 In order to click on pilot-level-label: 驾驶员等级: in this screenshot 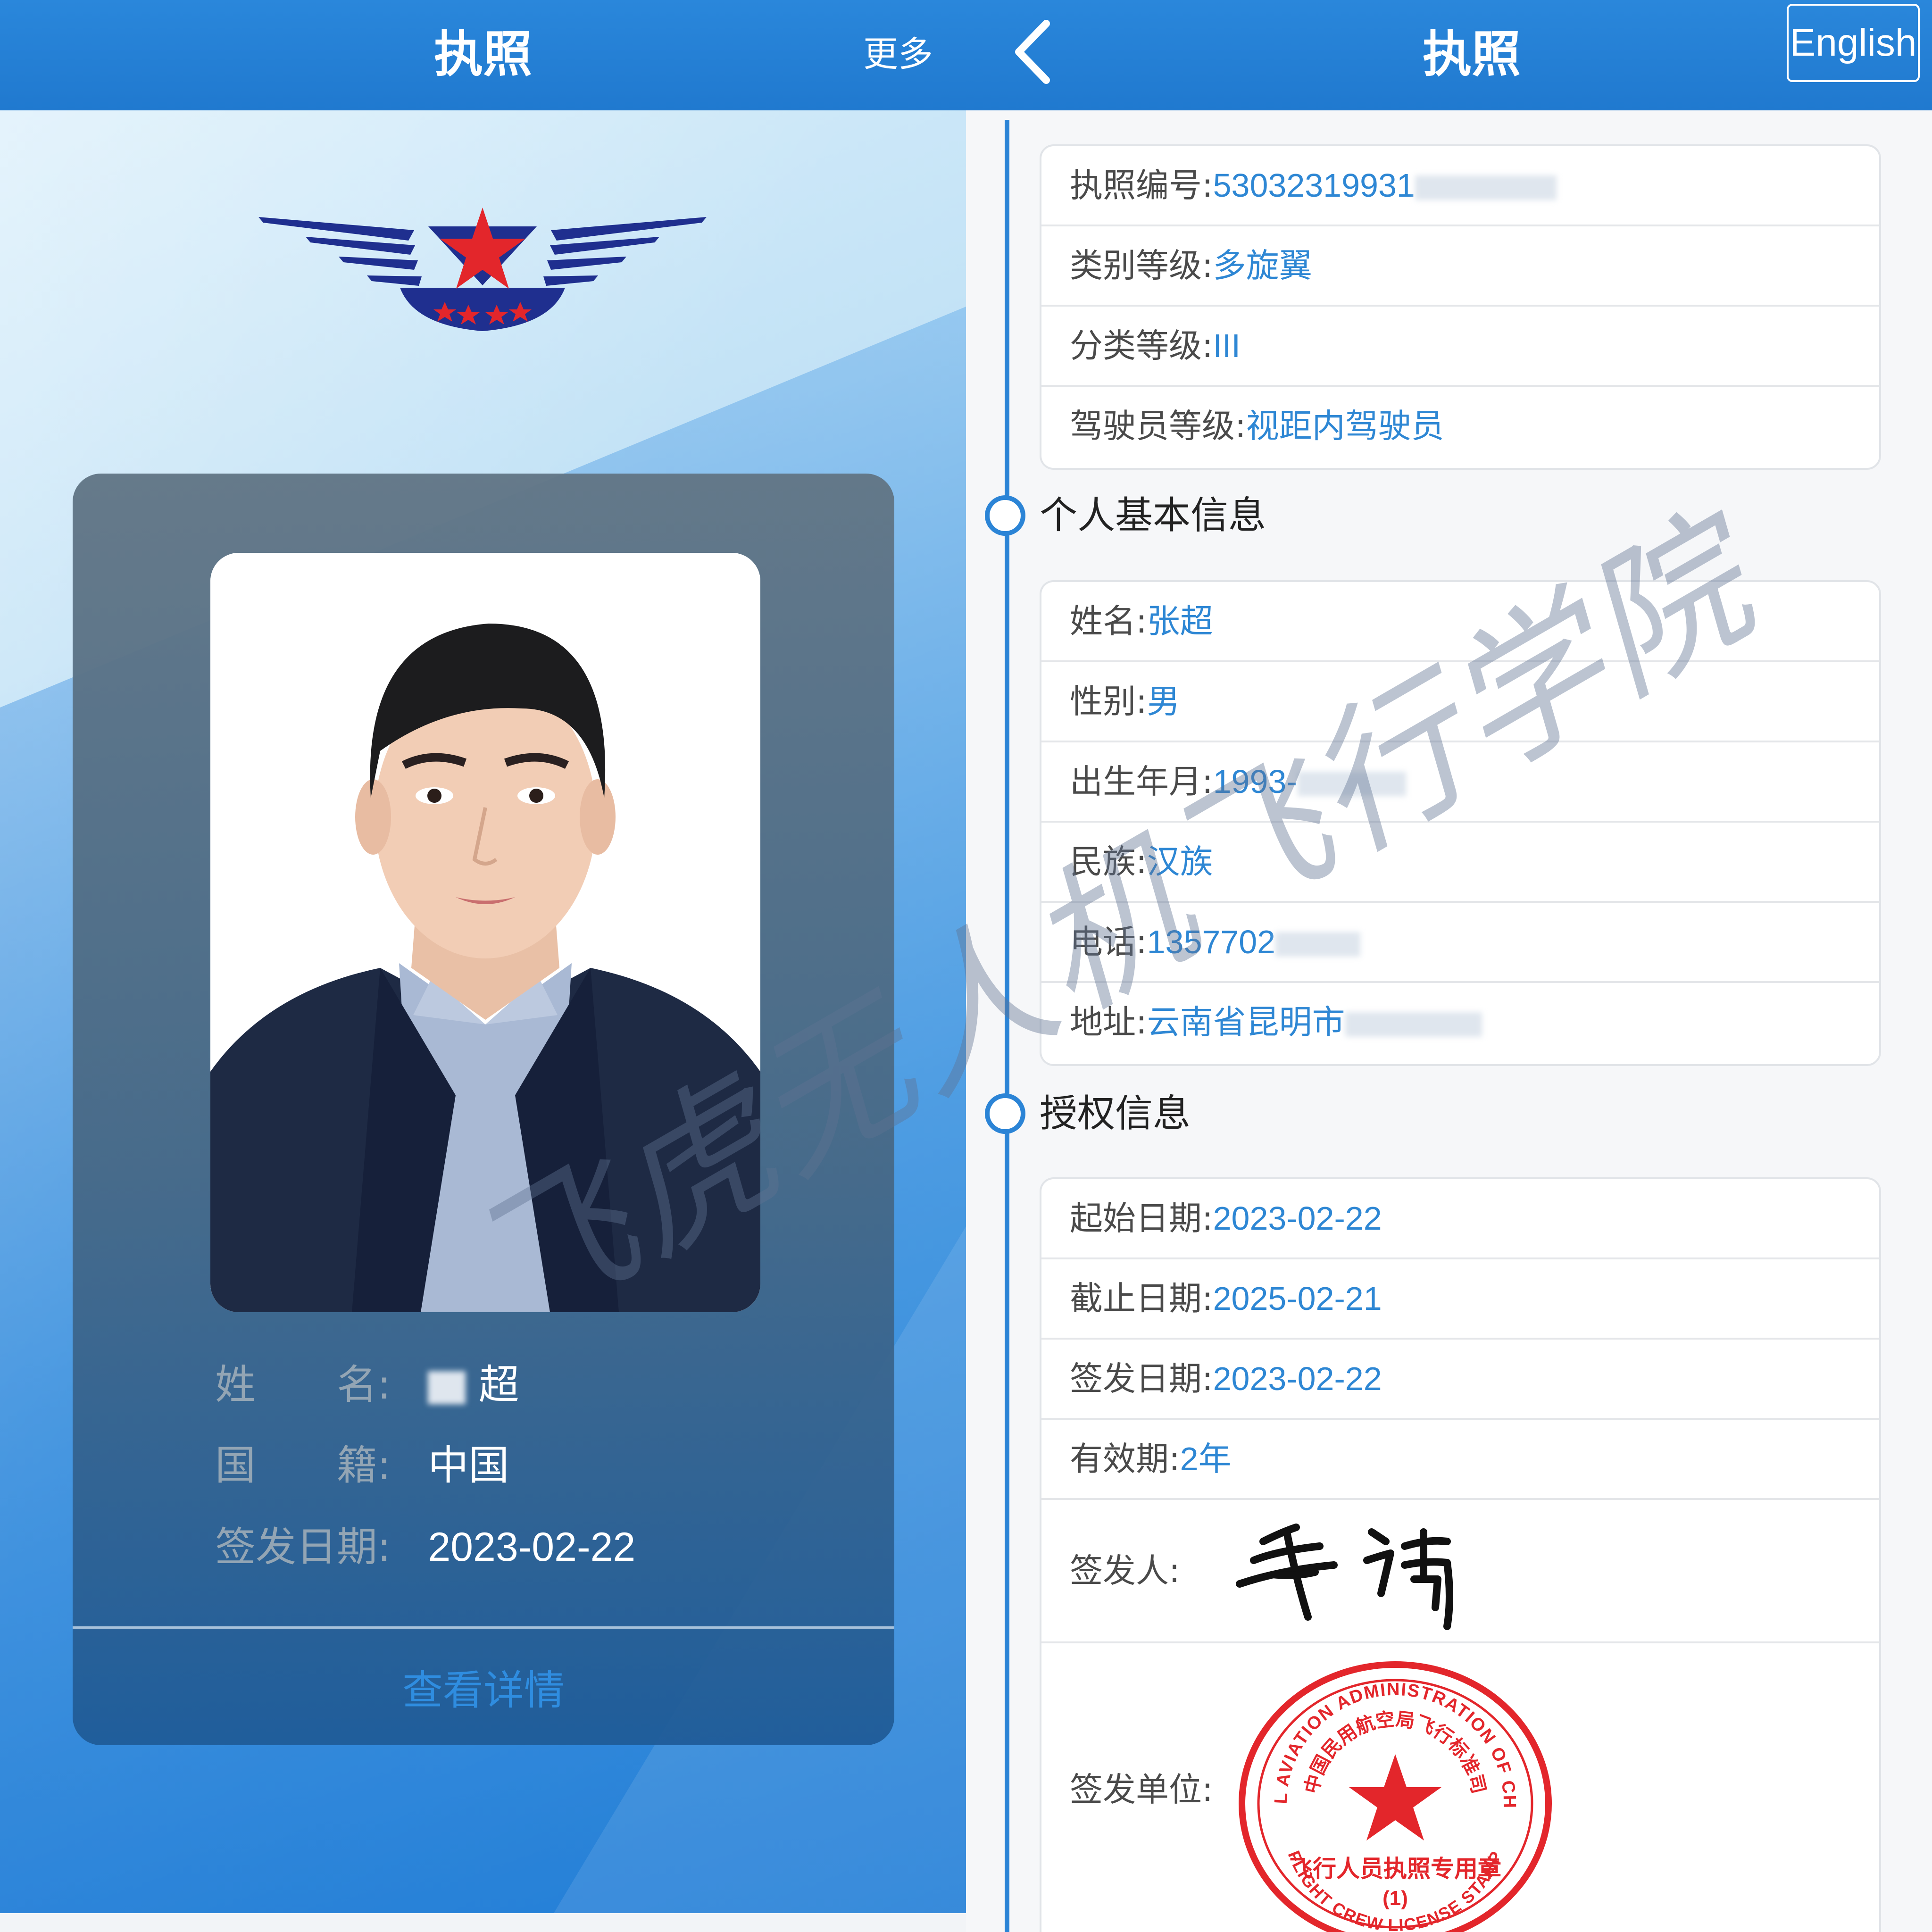, I will do `click(1158, 426)`.